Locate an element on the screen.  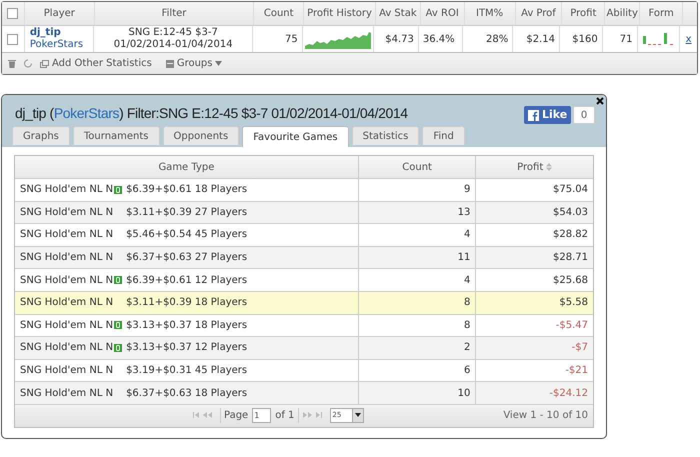
table-cell-text: 6 is located at coordinates (467, 371).